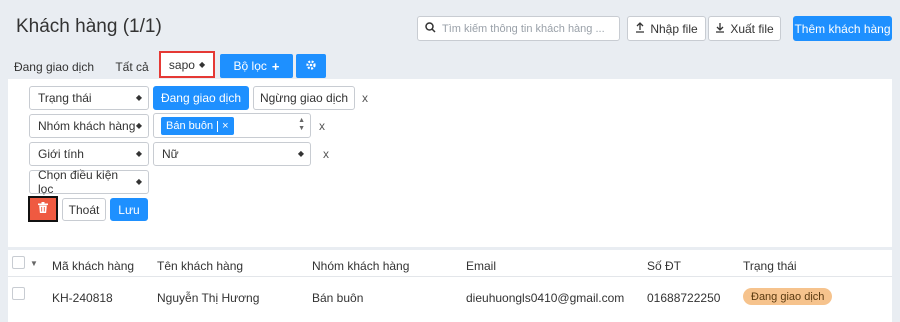 The width and height of the screenshot is (900, 322). Describe the element at coordinates (301, 124) in the screenshot. I see `spinner-arrows-icon: ▲ ▼` at that location.